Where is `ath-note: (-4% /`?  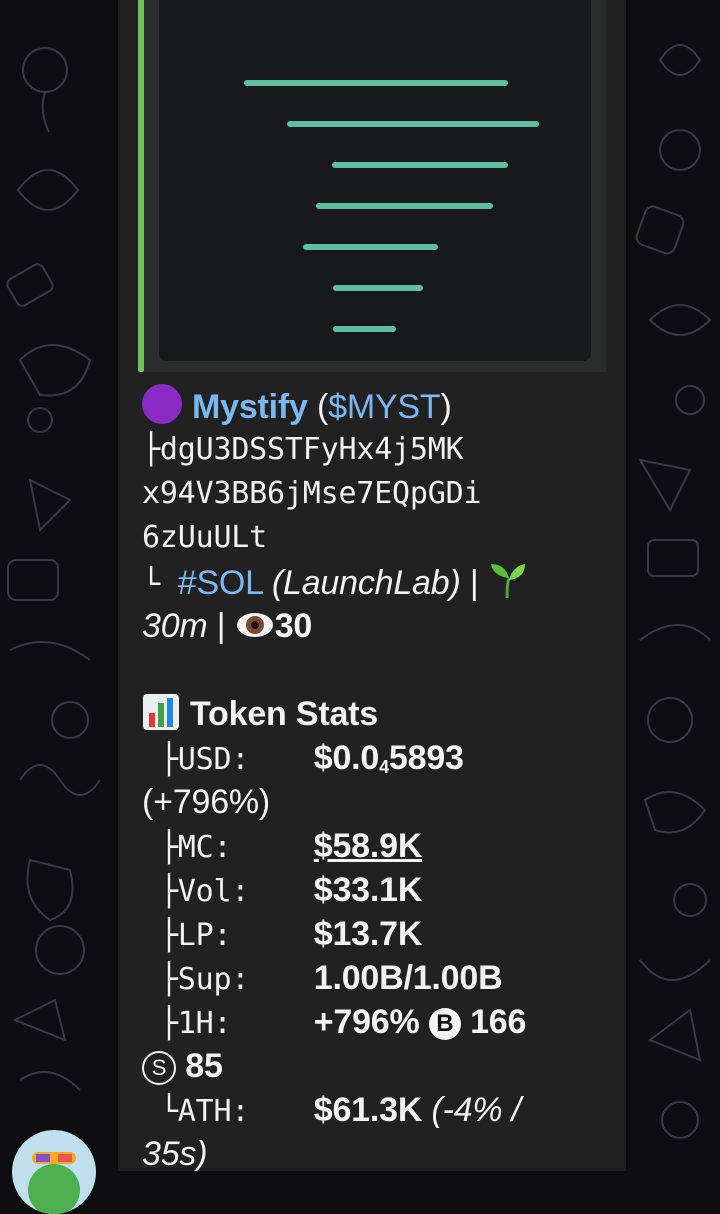 ath-note: (-4% / is located at coordinates (476, 1110).